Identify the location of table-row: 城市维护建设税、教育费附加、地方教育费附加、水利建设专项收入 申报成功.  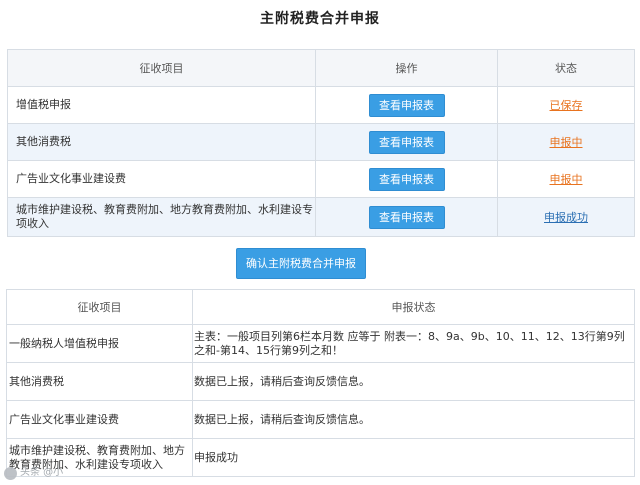
(320, 457).